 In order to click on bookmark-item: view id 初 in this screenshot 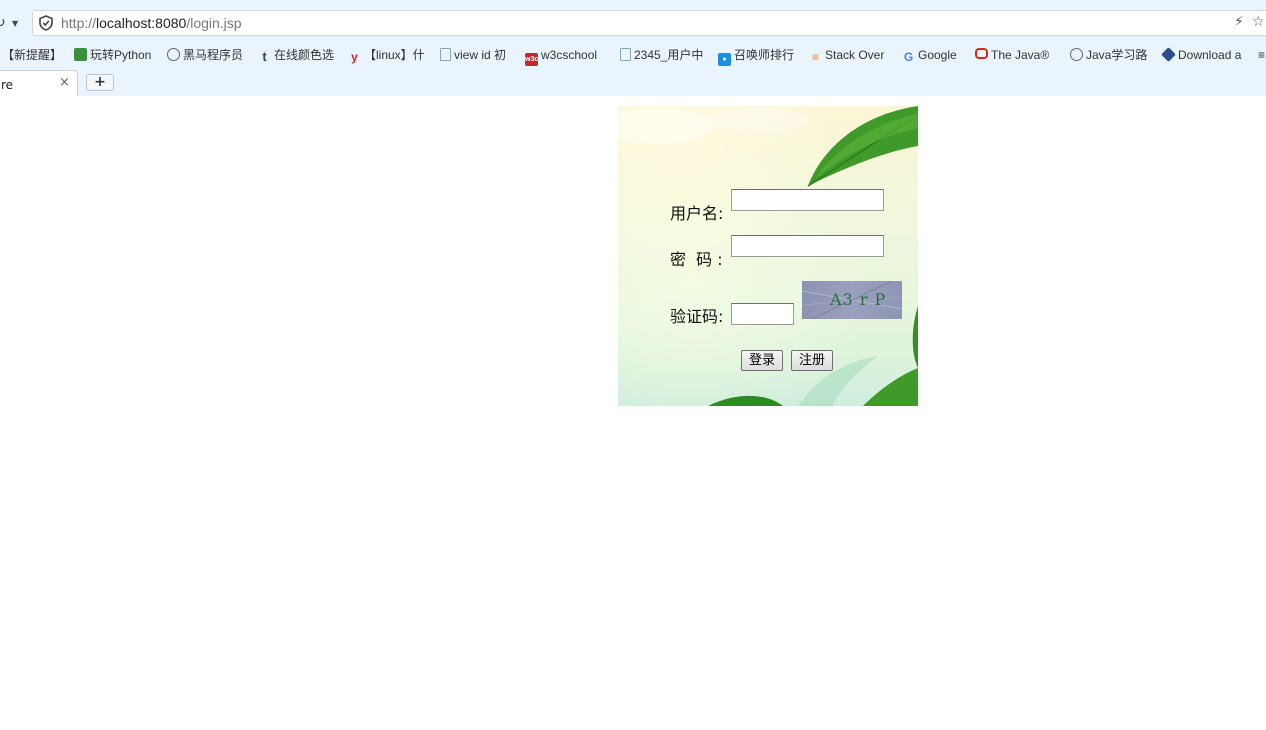, I will do `click(473, 55)`.